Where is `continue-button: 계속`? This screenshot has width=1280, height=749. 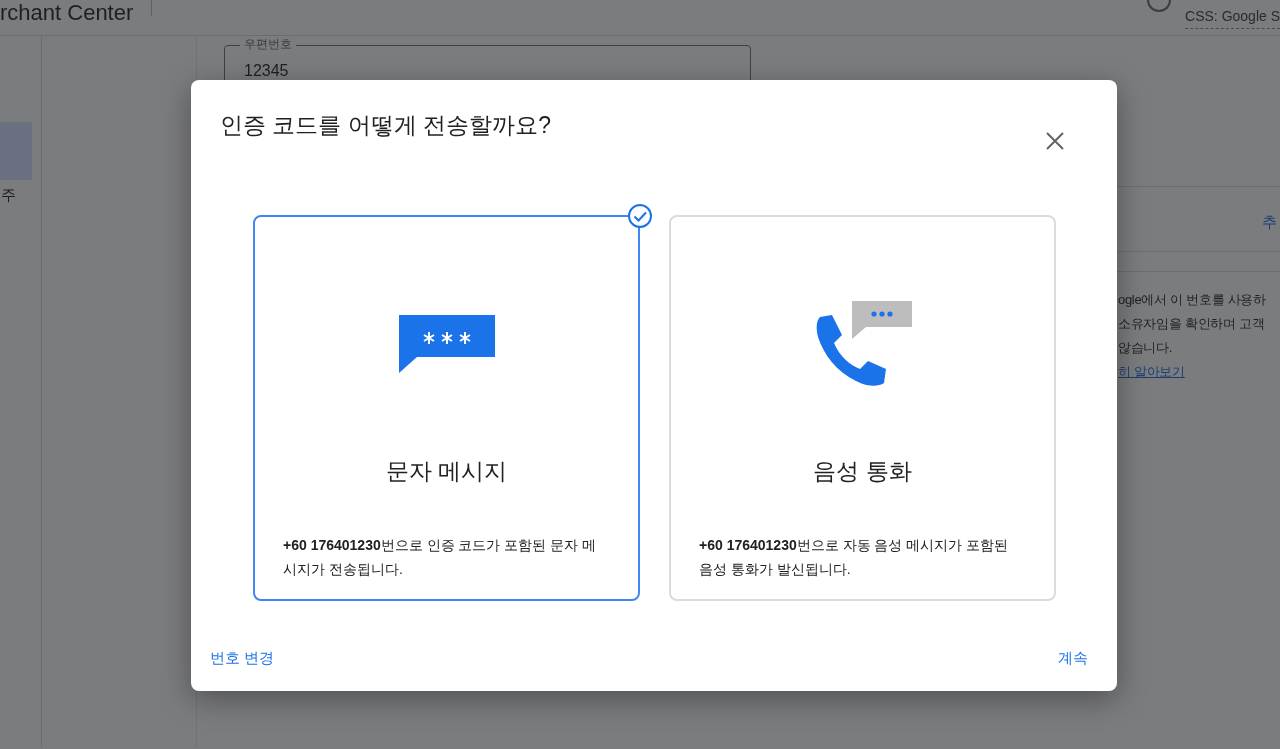 continue-button: 계속 is located at coordinates (1073, 657).